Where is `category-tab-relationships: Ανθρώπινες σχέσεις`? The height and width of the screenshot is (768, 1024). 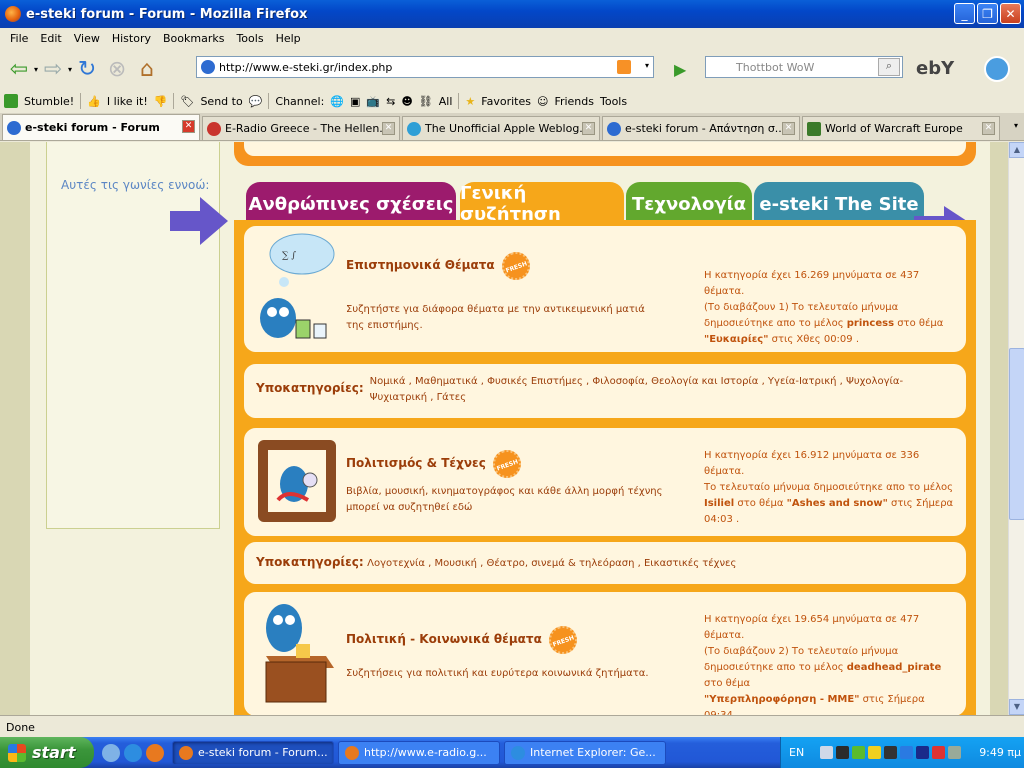
category-tab-relationships: Ανθρώπινες σχέσεις is located at coordinates (351, 202).